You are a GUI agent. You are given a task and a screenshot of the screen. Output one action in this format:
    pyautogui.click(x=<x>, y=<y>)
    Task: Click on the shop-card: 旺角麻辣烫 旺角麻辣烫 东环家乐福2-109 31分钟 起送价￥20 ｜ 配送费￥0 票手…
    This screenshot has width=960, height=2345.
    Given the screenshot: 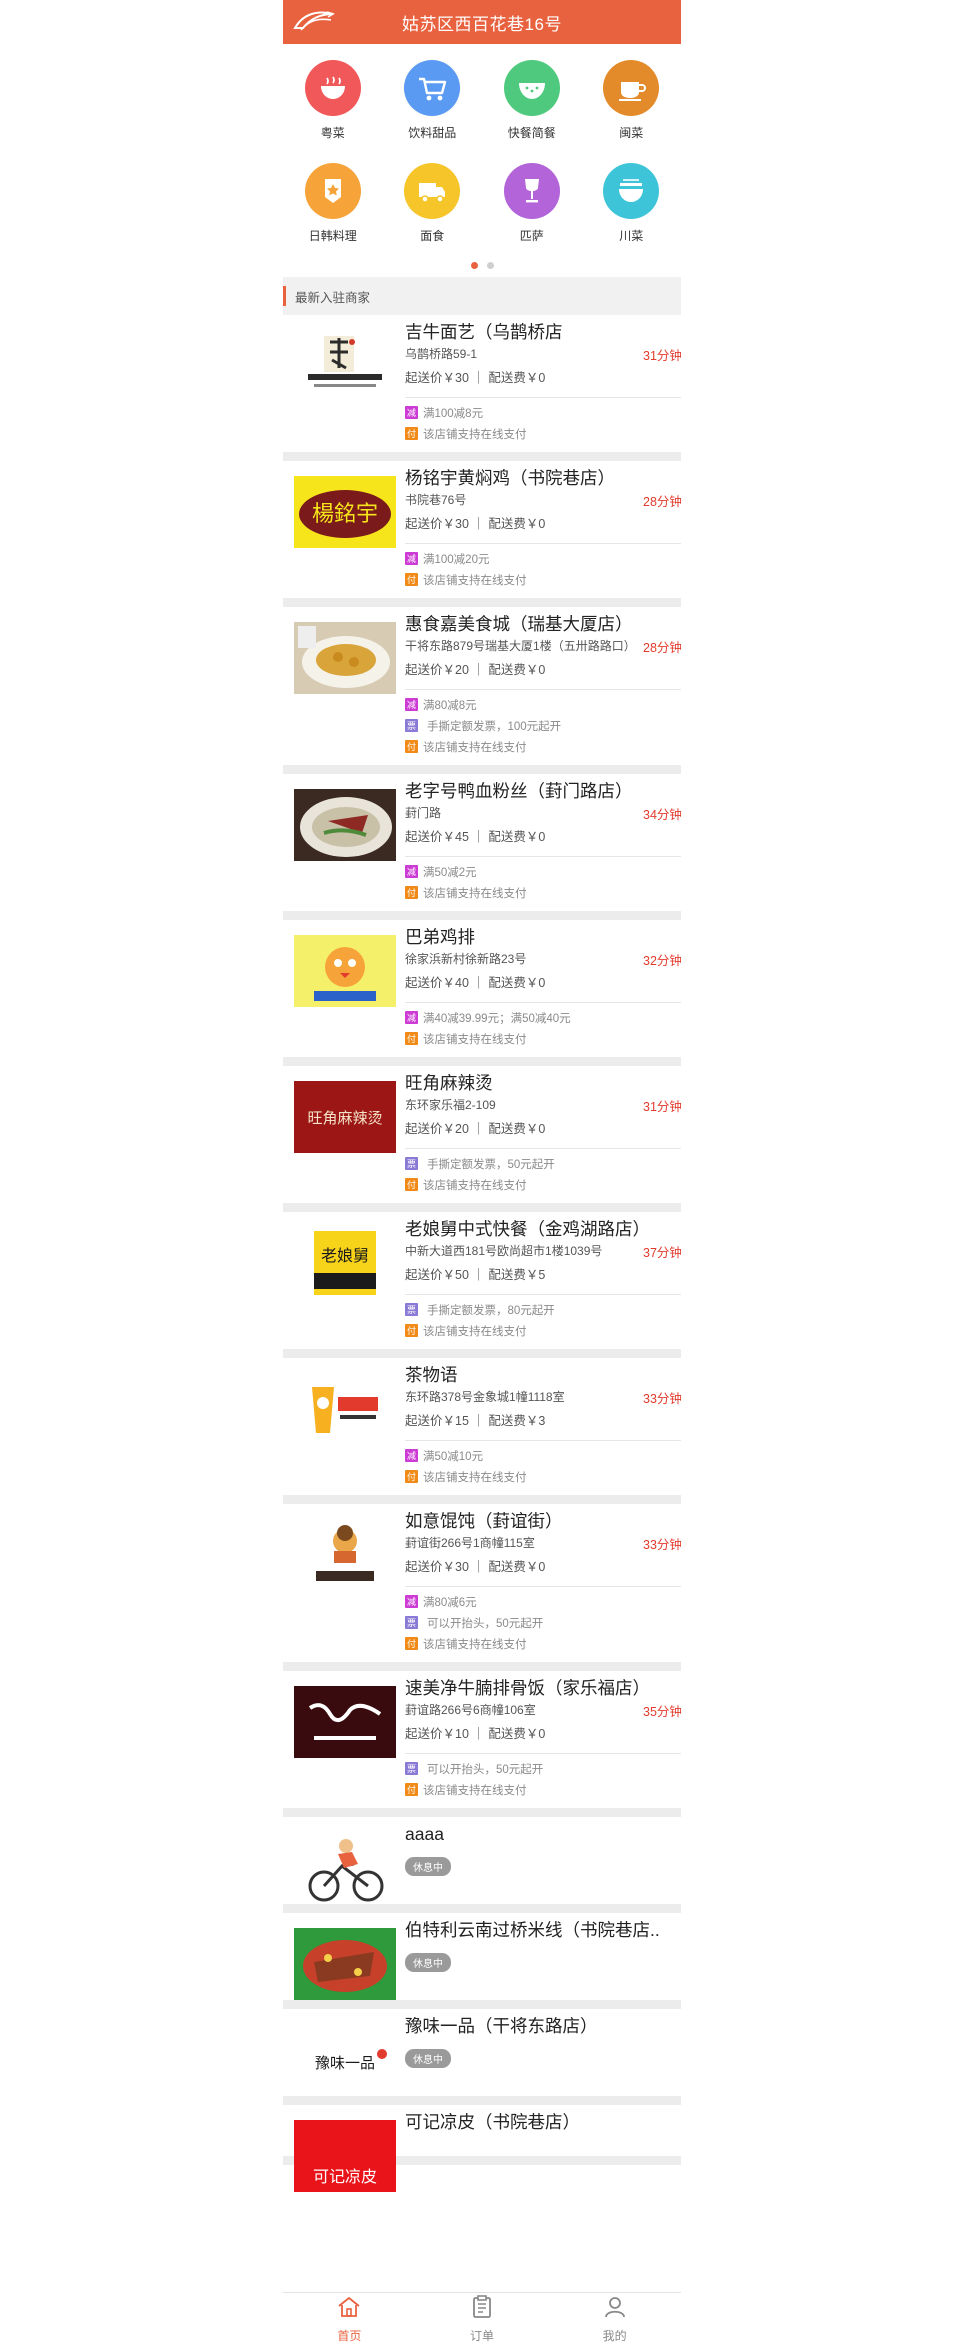 What is the action you would take?
    pyautogui.click(x=482, y=1139)
    